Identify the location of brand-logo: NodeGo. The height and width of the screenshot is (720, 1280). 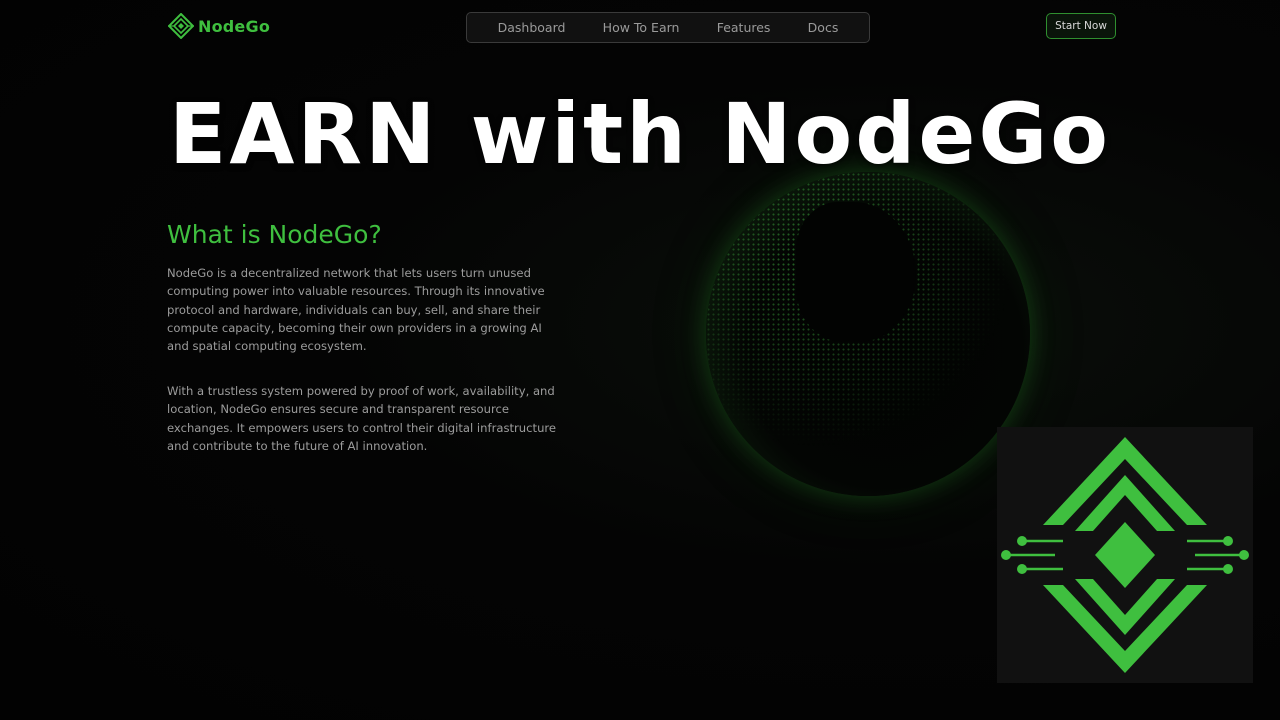
(219, 26).